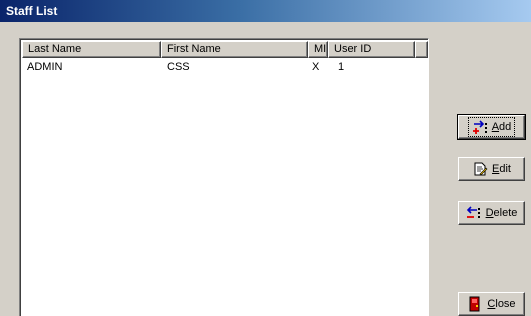  I want to click on column-header-filler, so click(421, 49).